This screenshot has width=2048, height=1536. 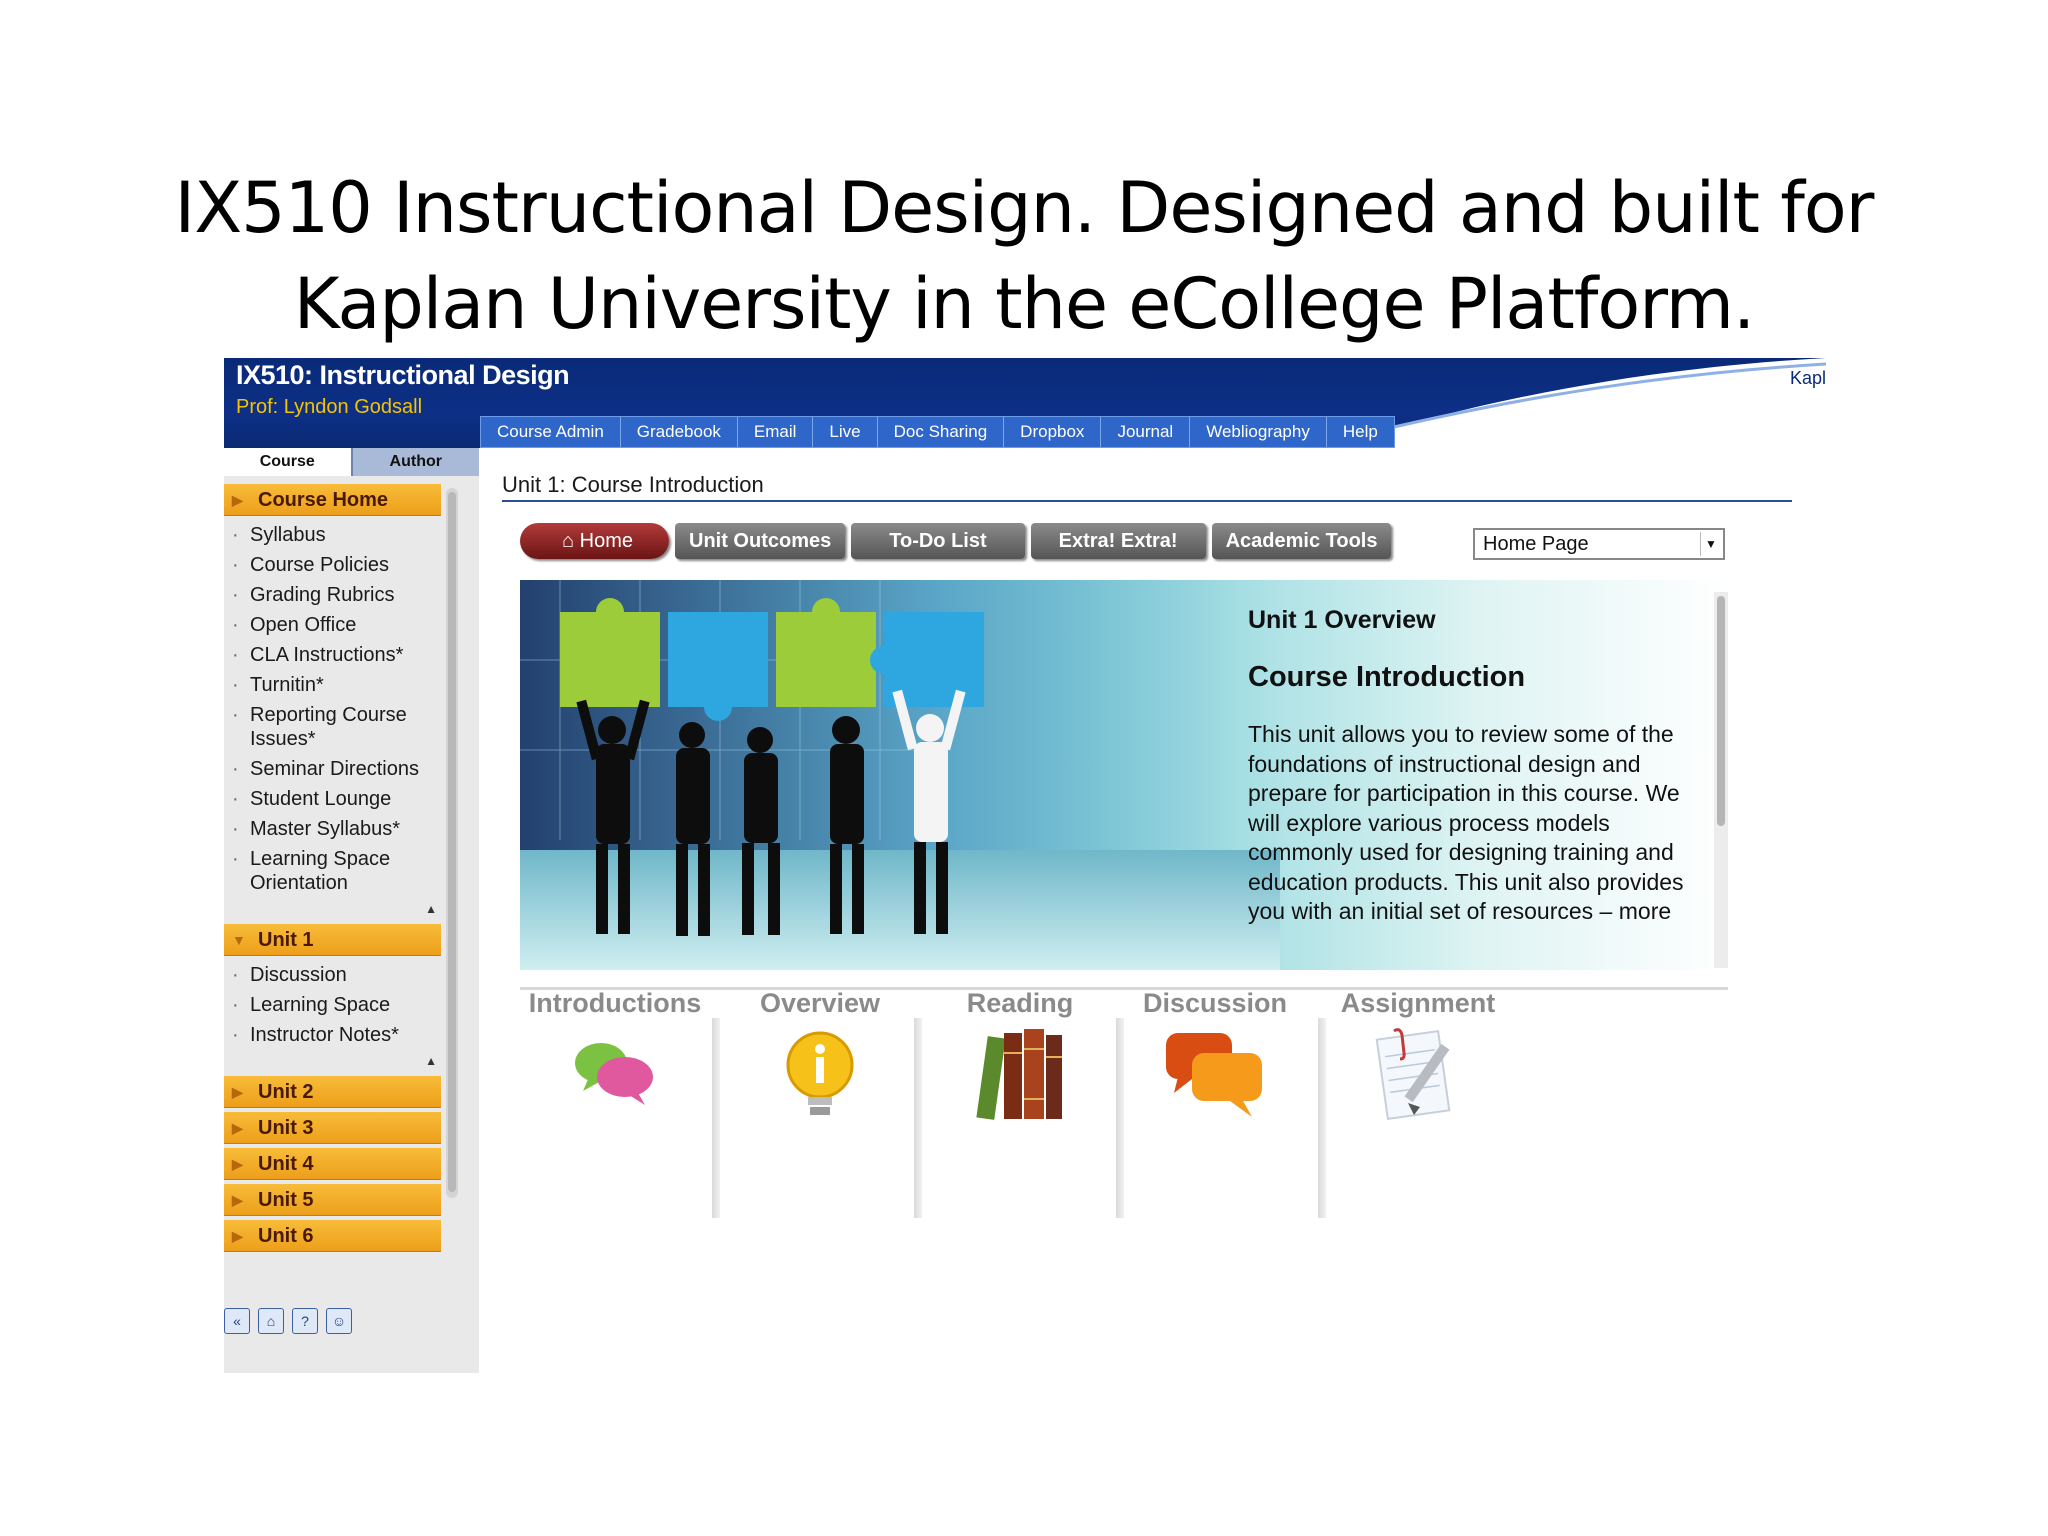 What do you see at coordinates (332, 1092) in the screenshot?
I see `section-unit-2: ▶ Unit 2` at bounding box center [332, 1092].